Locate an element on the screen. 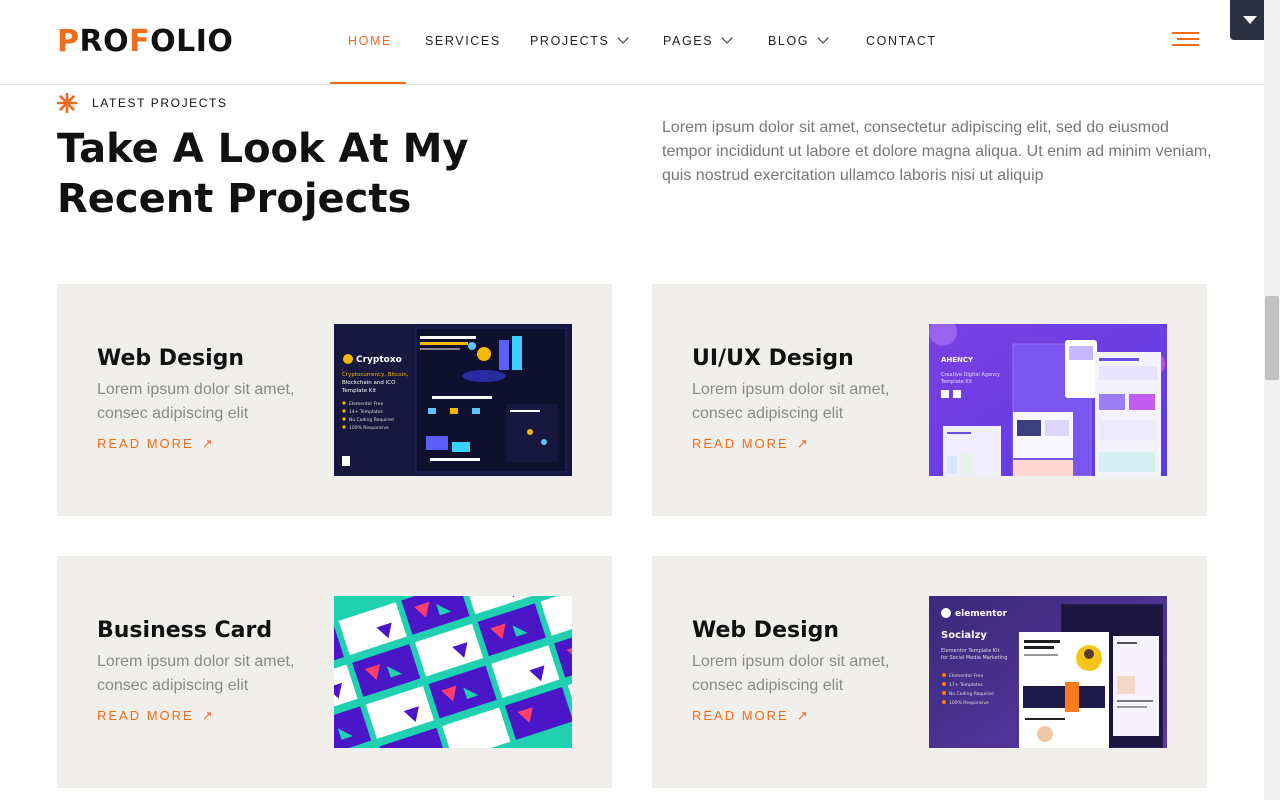  section-title-line1: Take A Look At My is located at coordinates (263, 149).